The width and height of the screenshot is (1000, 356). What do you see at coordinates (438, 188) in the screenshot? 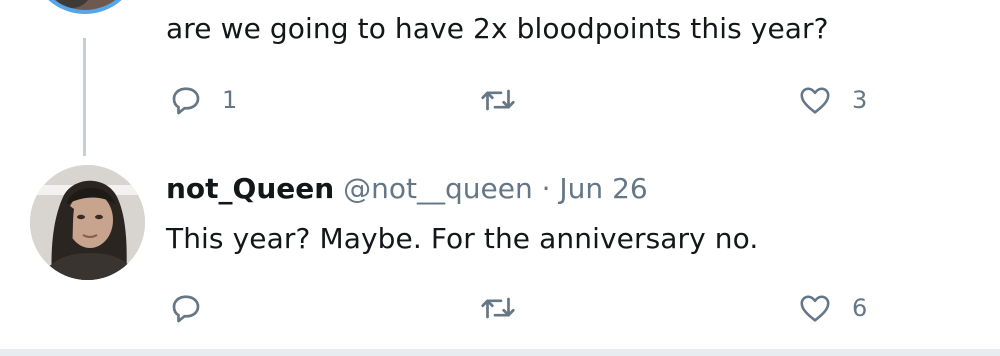
I see `user-handle: @not__queen` at bounding box center [438, 188].